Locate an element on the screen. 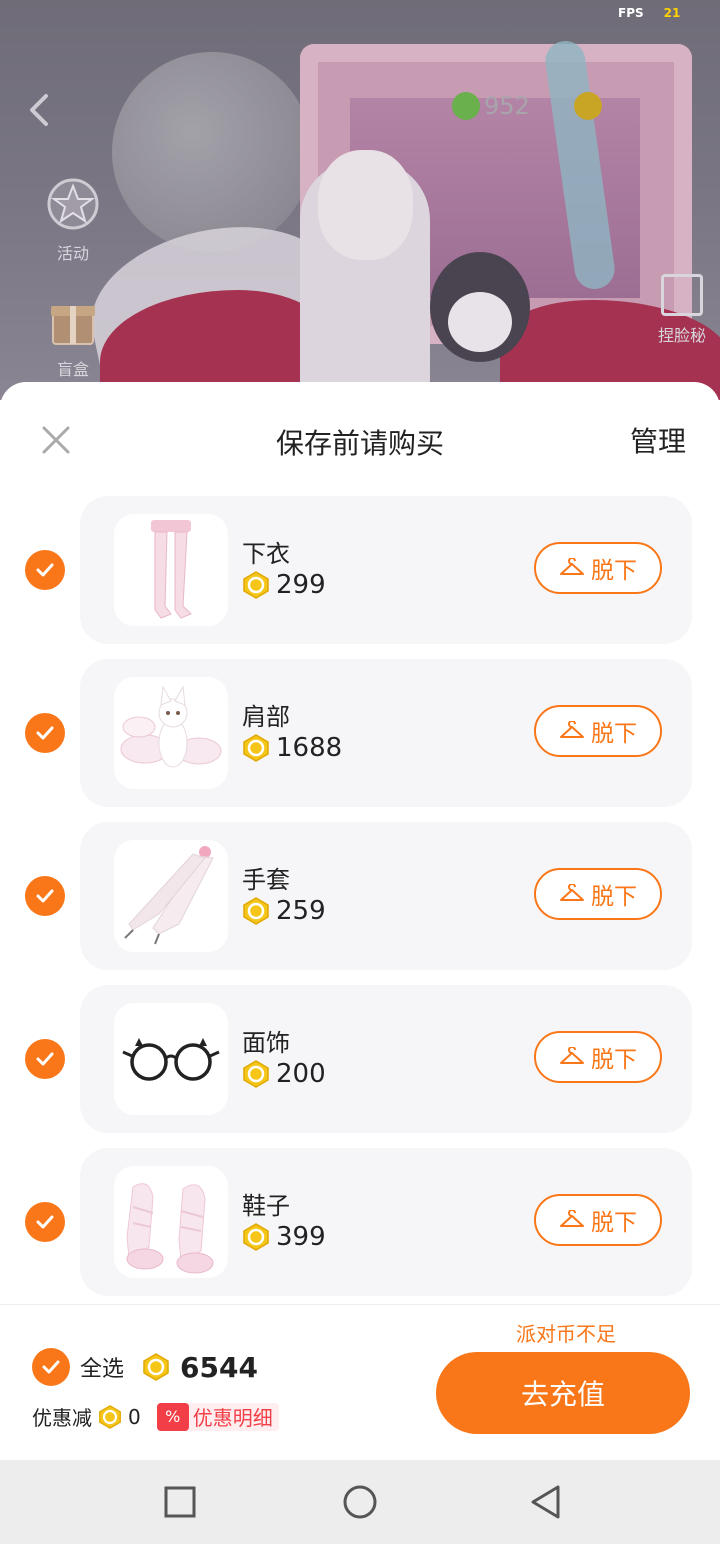 The image size is (720, 1544). claw-glove-icon is located at coordinates (169, 895).